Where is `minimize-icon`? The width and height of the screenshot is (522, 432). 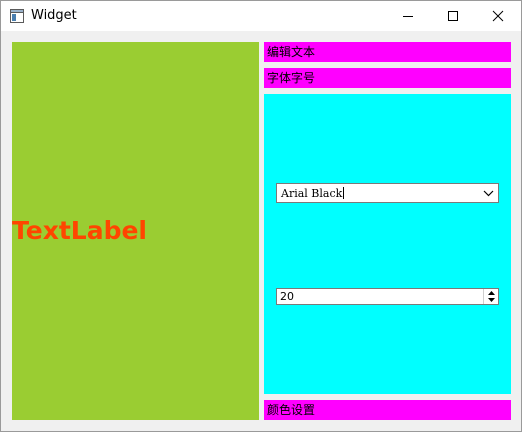
minimize-icon is located at coordinates (408, 16).